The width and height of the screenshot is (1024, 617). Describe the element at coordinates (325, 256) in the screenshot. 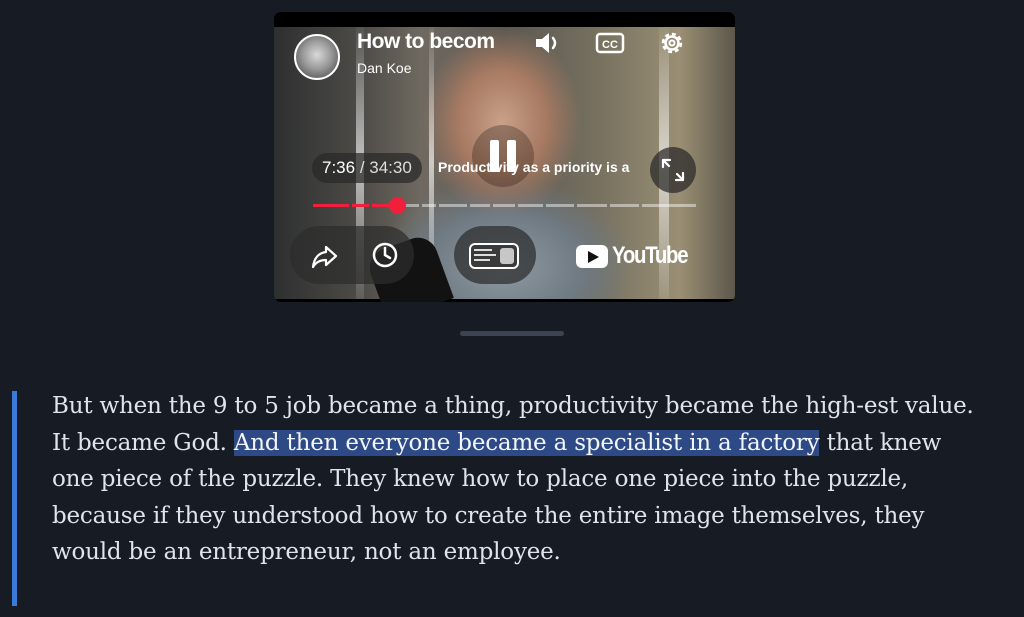

I see `share-icon` at that location.